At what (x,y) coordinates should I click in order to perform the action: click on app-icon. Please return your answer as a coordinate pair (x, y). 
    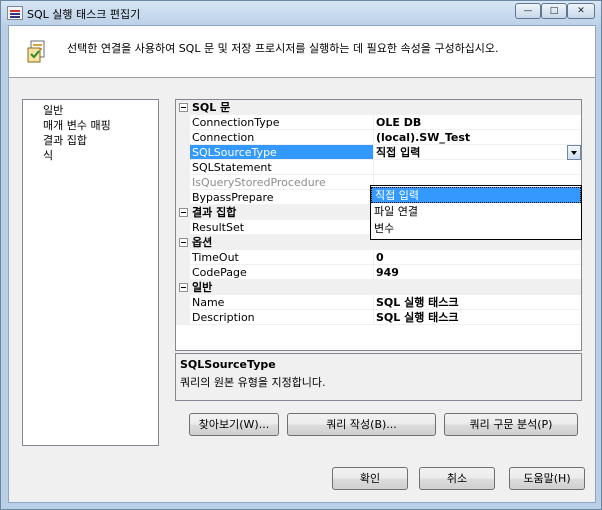
    Looking at the image, I should click on (15, 13).